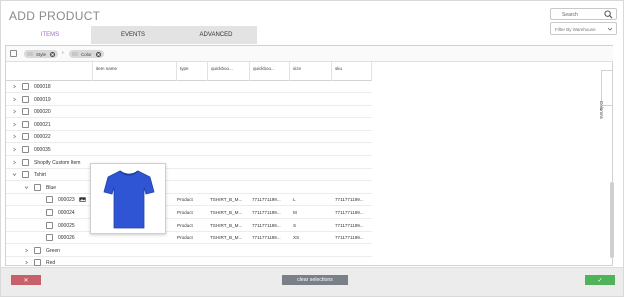 This screenshot has height=297, width=624. I want to click on group-row: 000019, so click(189, 100).